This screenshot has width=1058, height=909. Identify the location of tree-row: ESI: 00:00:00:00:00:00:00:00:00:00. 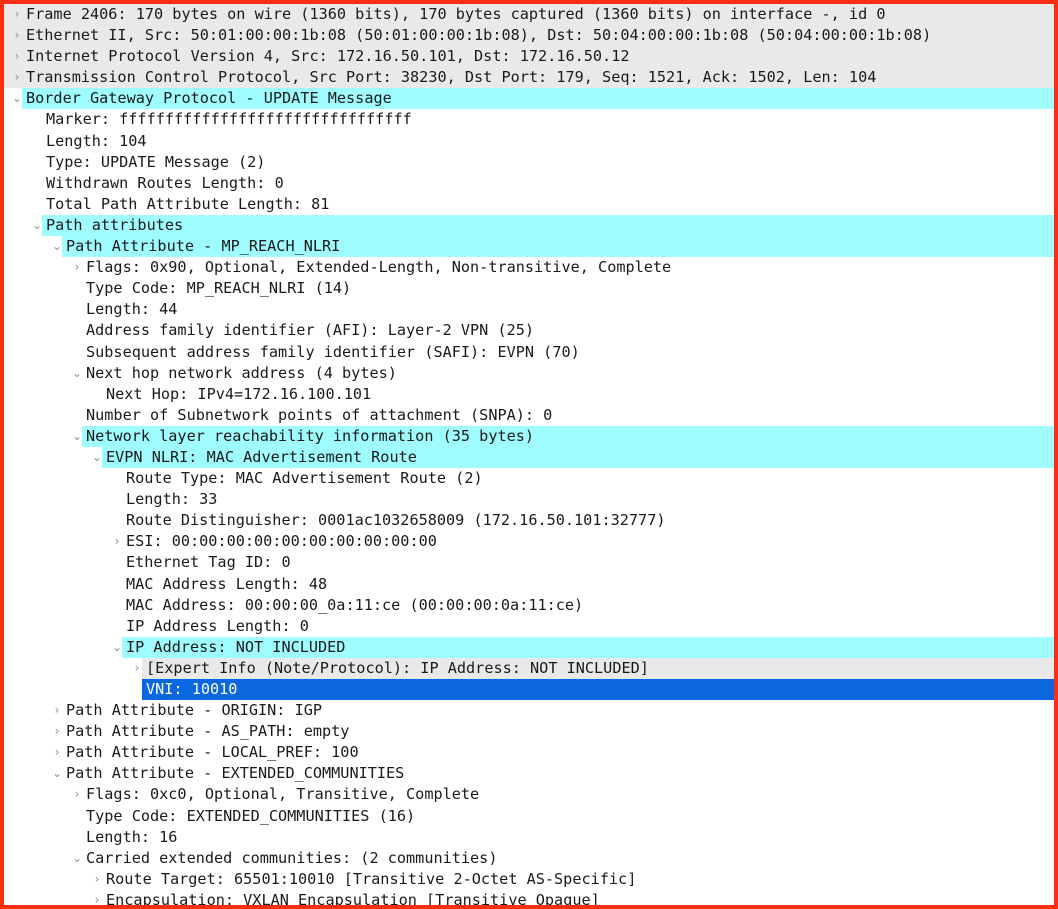
(529, 542).